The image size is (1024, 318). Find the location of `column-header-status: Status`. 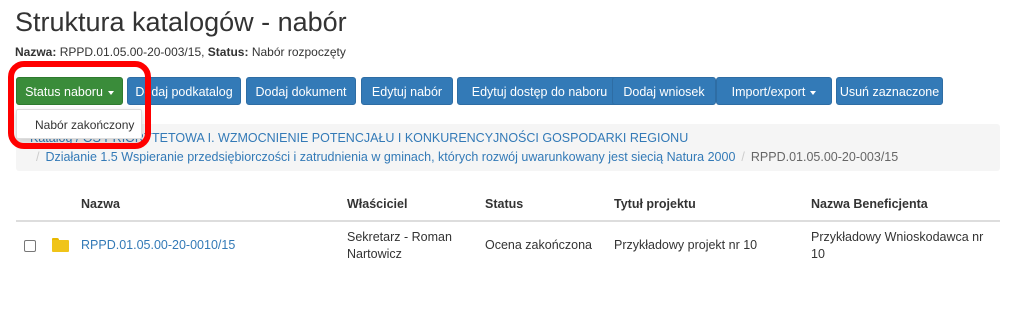

column-header-status: Status is located at coordinates (504, 204).